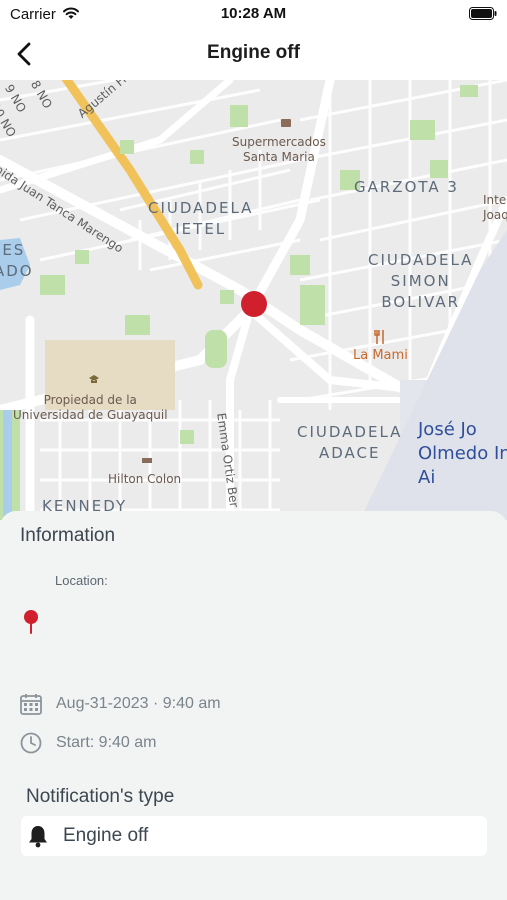 The image size is (507, 900). Describe the element at coordinates (100, 796) in the screenshot. I see `notification-type-title: Notification's type` at that location.